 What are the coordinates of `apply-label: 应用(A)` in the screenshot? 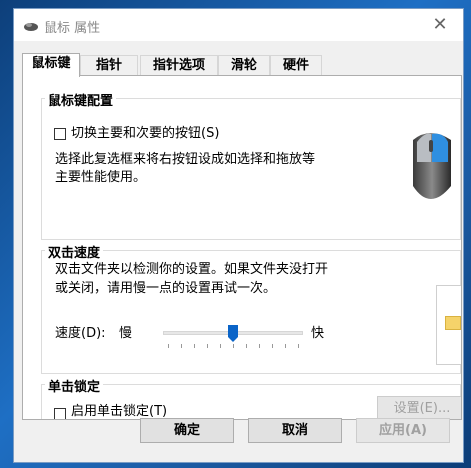 It's located at (403, 430).